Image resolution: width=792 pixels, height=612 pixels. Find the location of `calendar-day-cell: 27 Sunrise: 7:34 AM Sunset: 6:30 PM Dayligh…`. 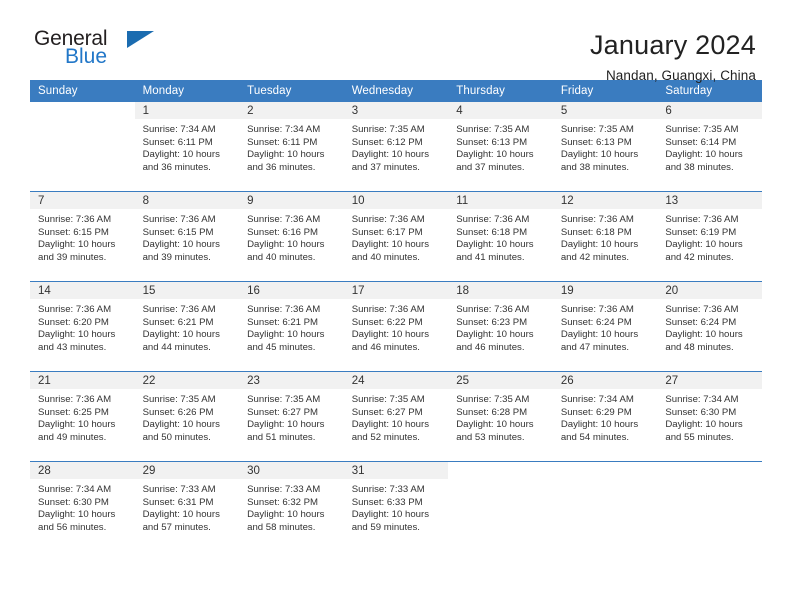

calendar-day-cell: 27 Sunrise: 7:34 AM Sunset: 6:30 PM Dayligh… is located at coordinates (709, 416).